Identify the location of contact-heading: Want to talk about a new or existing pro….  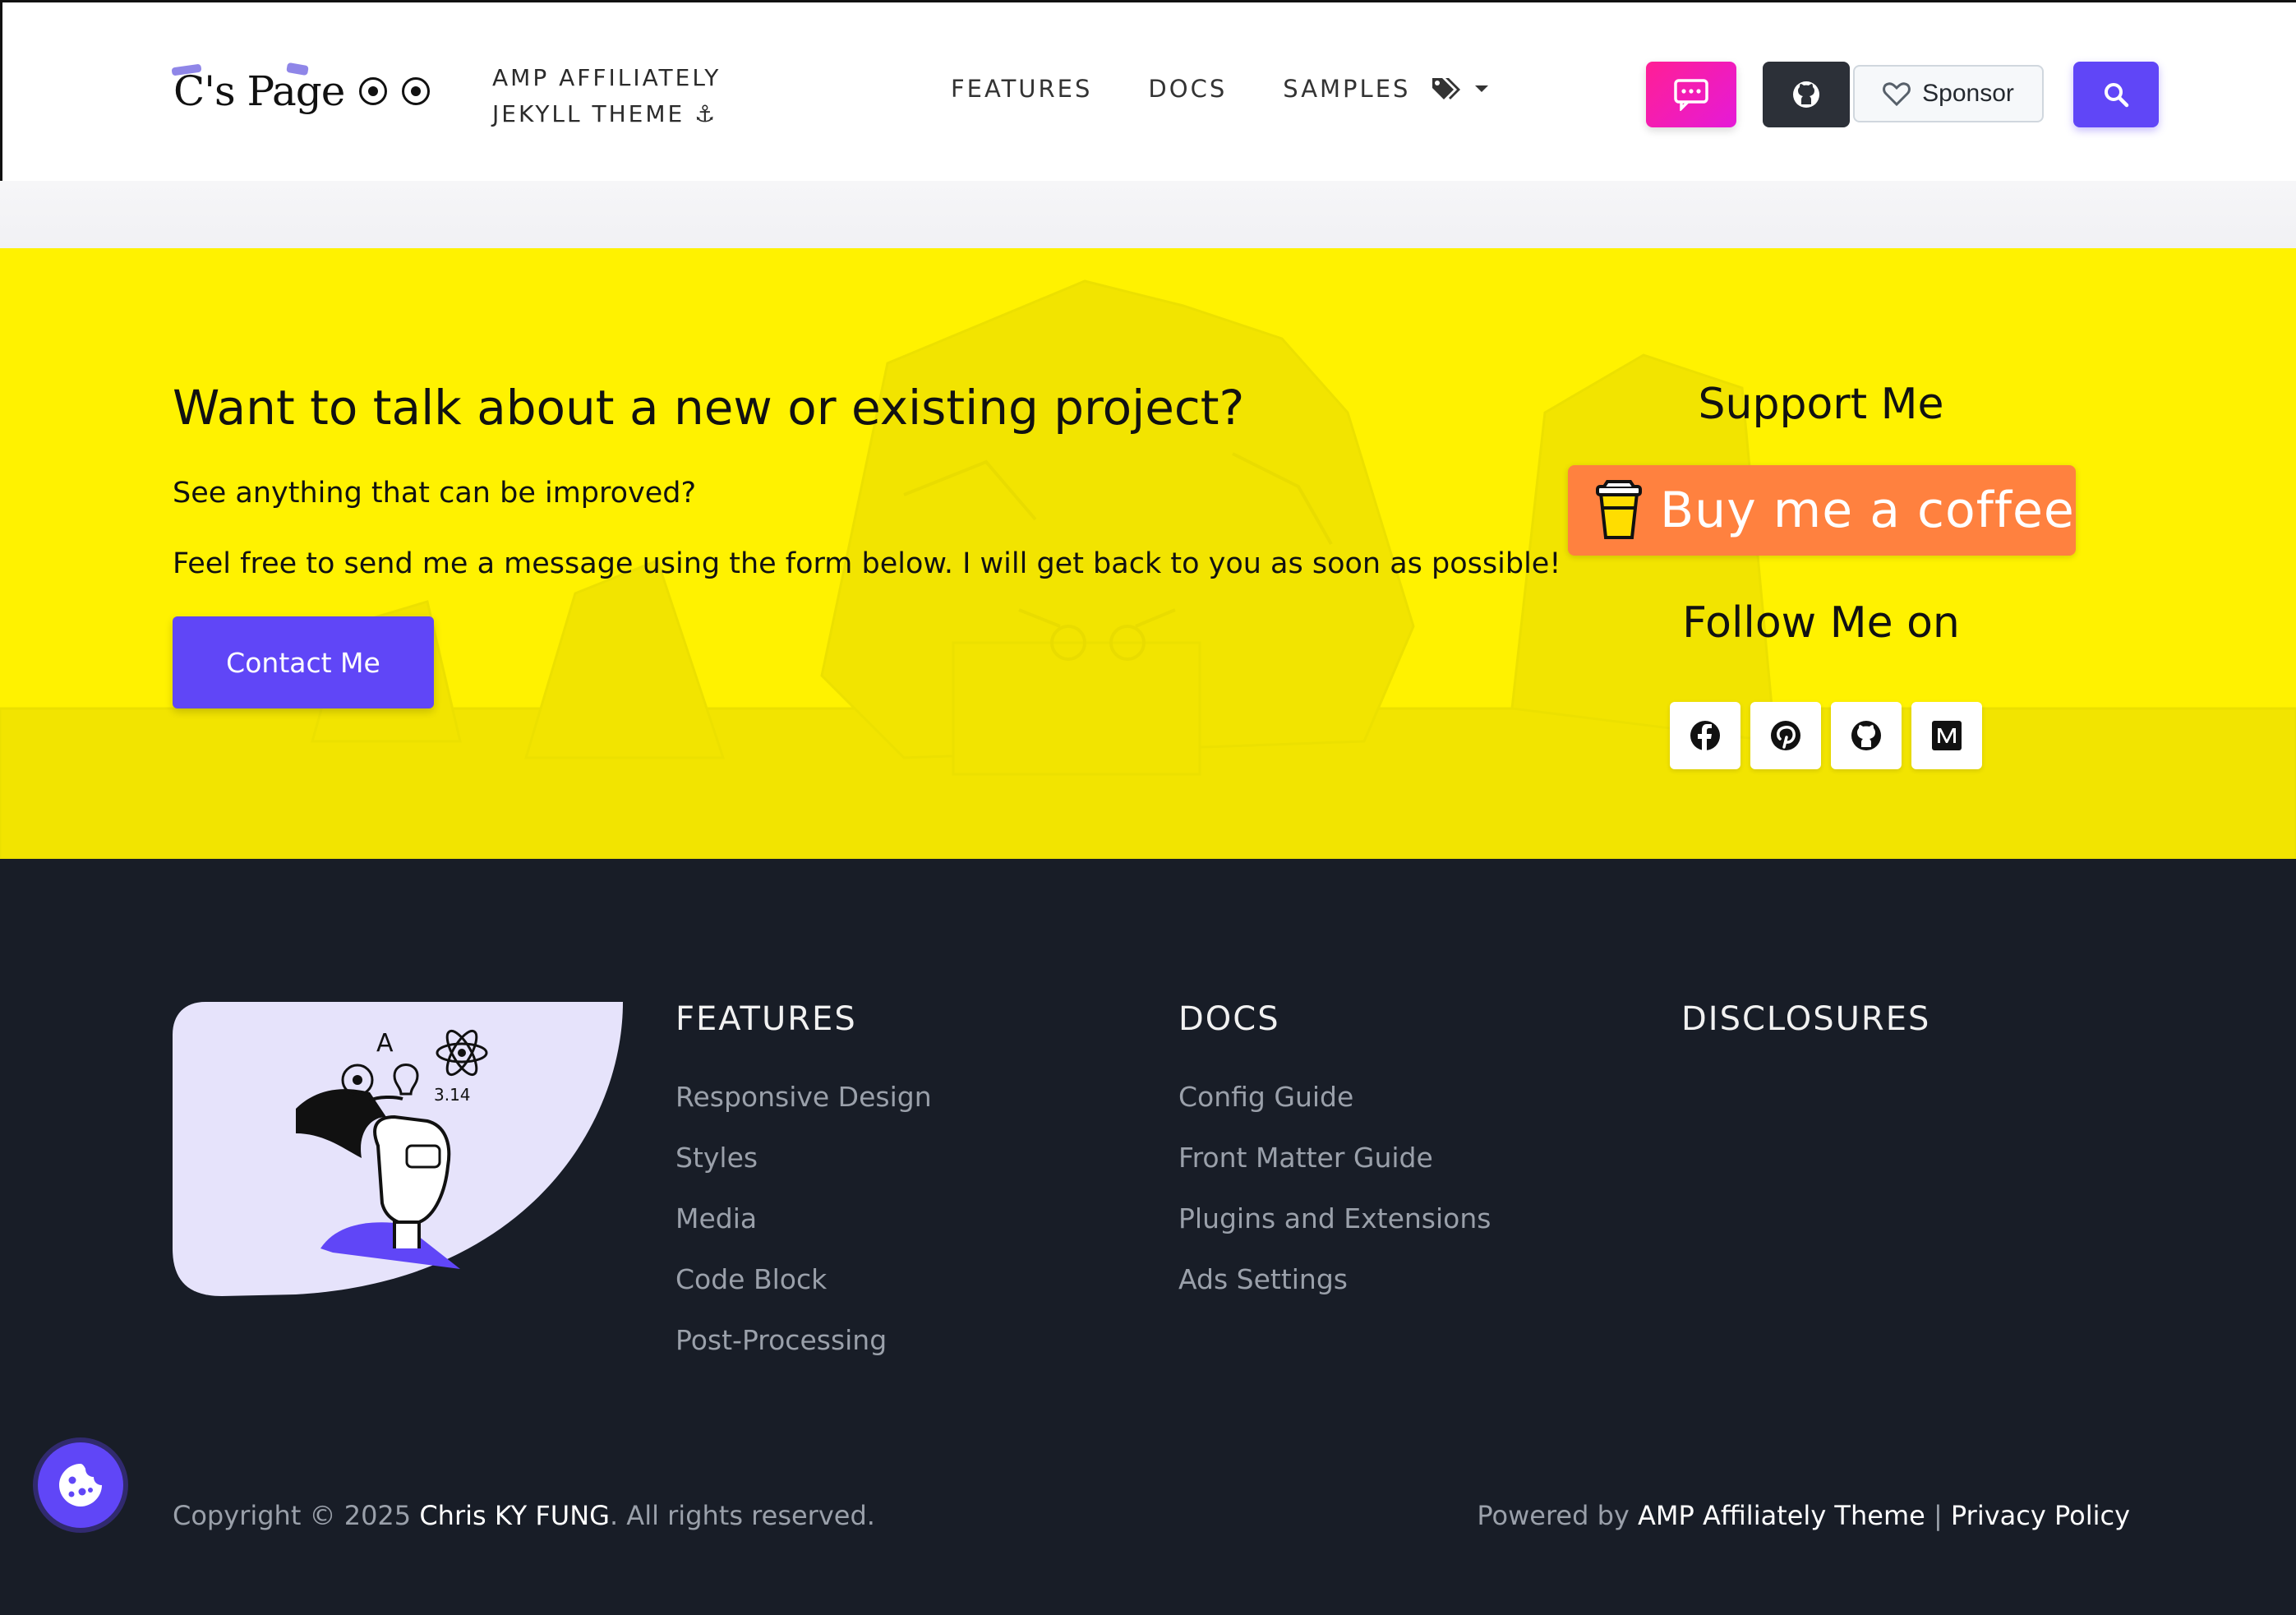
(709, 408).